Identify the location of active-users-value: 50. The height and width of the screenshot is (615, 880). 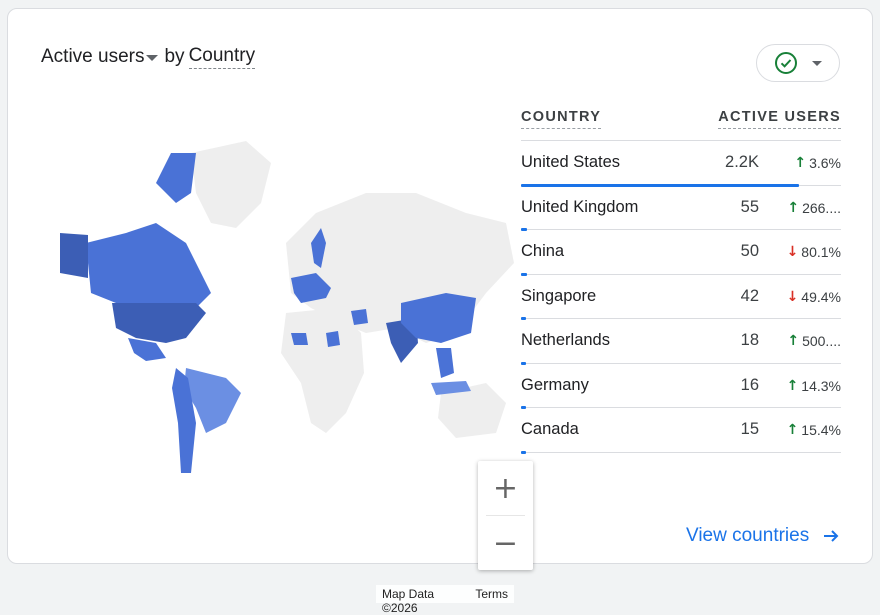
(749, 251).